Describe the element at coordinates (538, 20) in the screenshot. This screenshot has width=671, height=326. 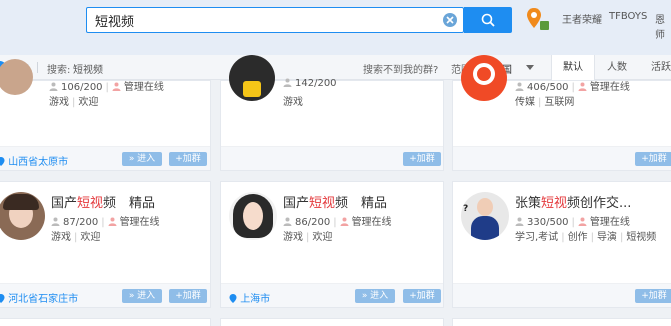
I see `location-icon` at that location.